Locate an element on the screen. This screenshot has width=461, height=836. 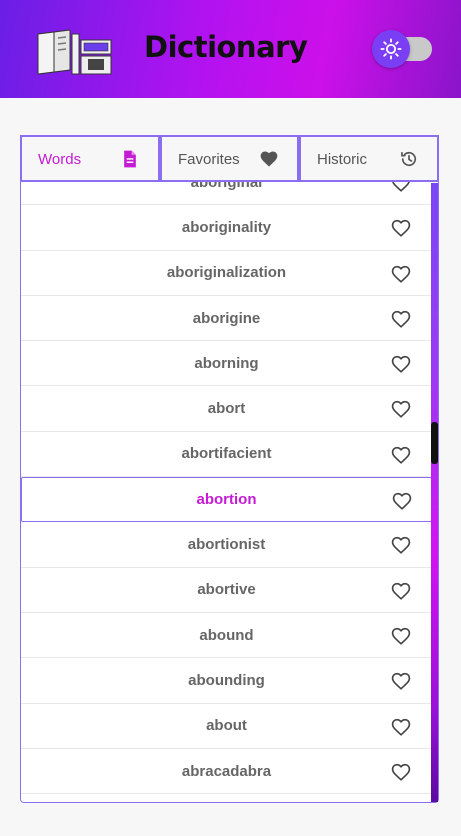
word-label: aboriginality is located at coordinates (226, 227).